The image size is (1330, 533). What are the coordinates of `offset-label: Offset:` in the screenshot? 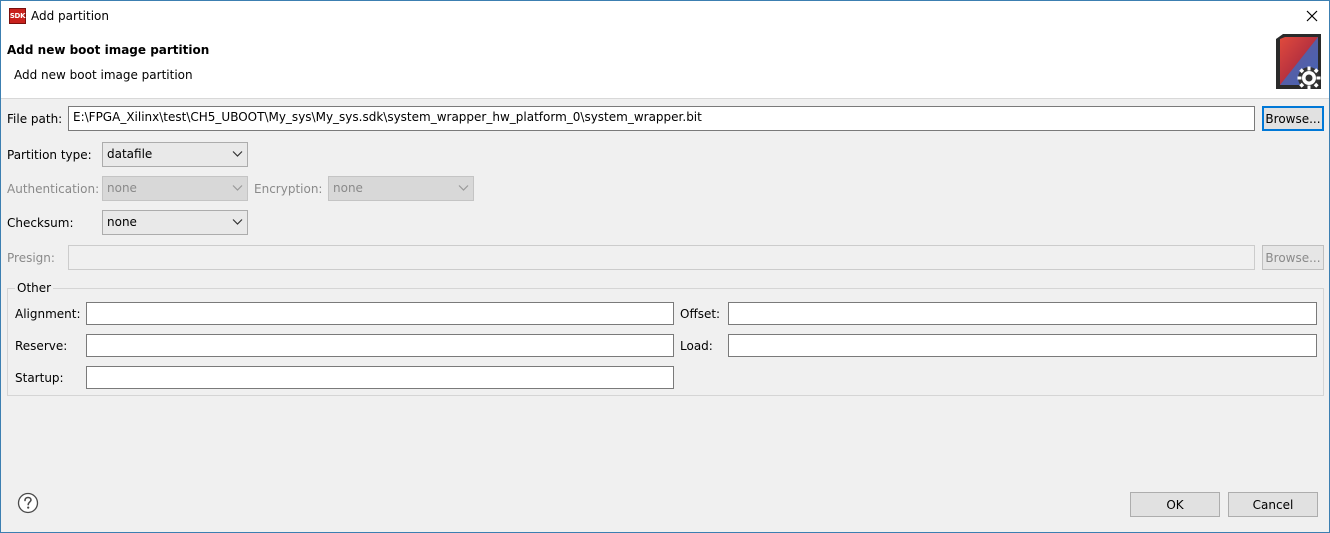 It's located at (700, 314).